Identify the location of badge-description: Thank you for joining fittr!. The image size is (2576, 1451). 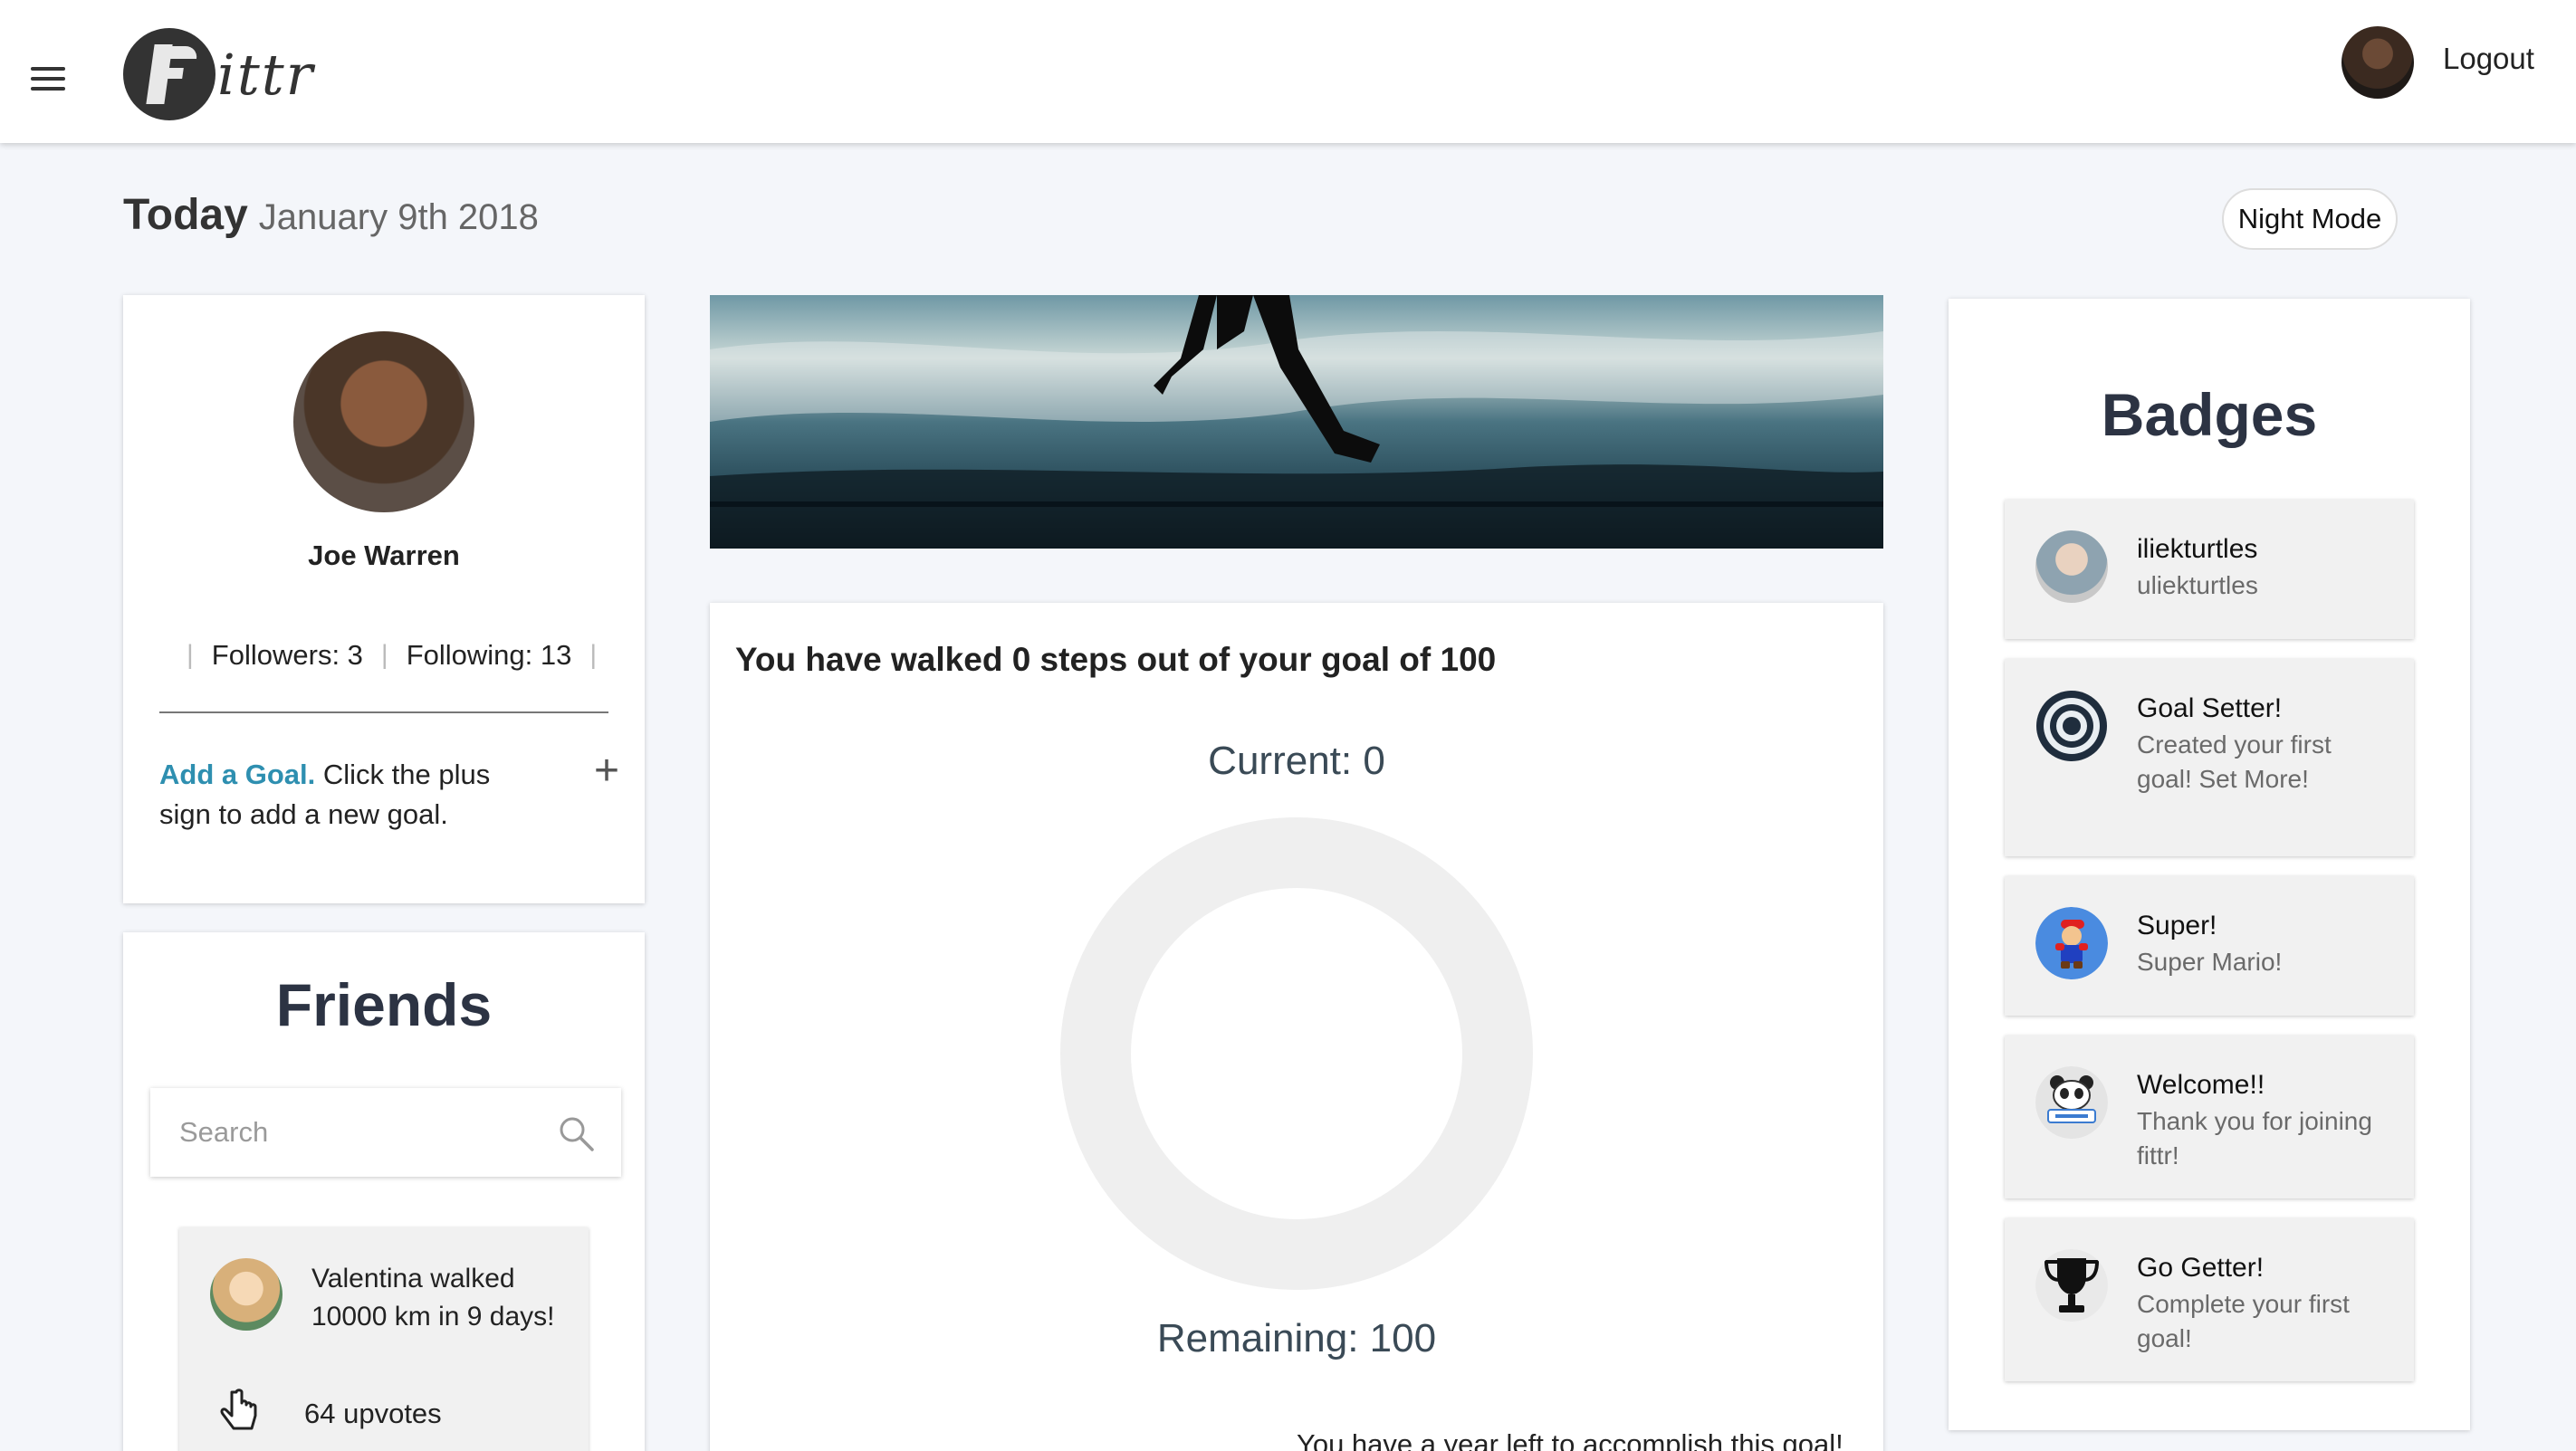
(2254, 1138).